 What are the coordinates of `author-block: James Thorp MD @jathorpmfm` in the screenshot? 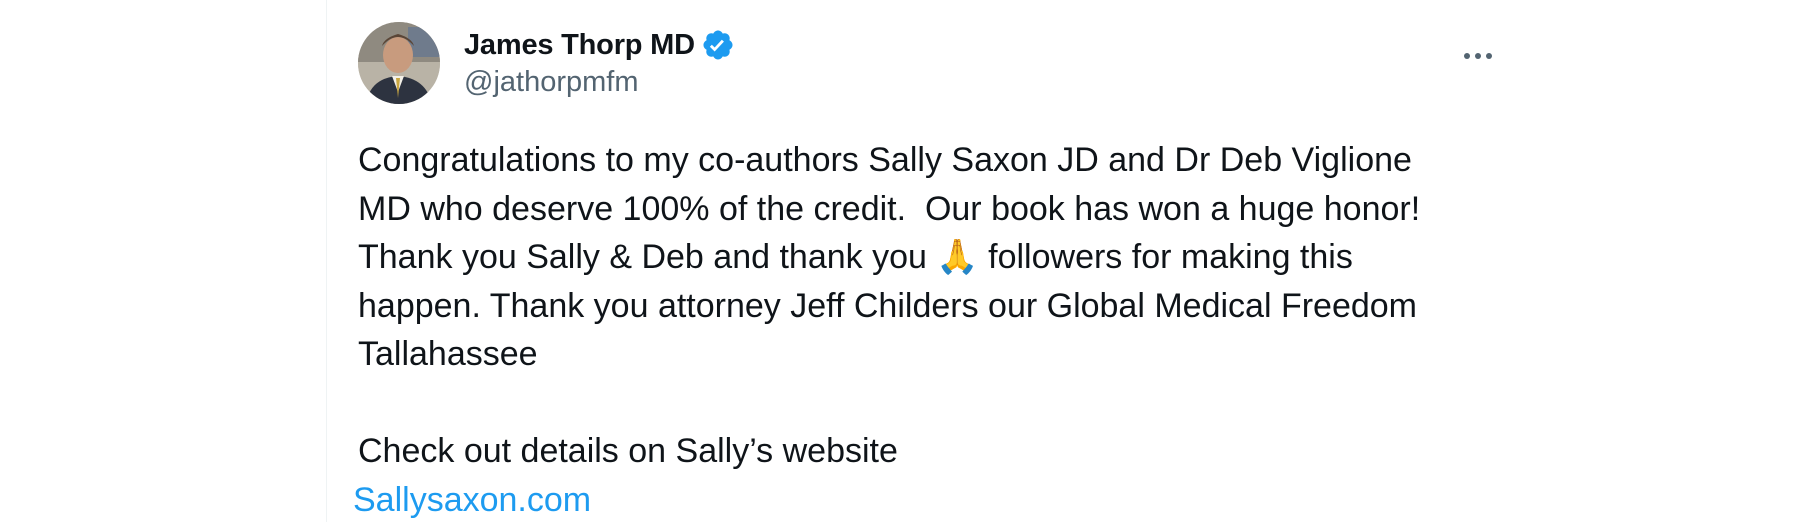 It's located at (599, 62).